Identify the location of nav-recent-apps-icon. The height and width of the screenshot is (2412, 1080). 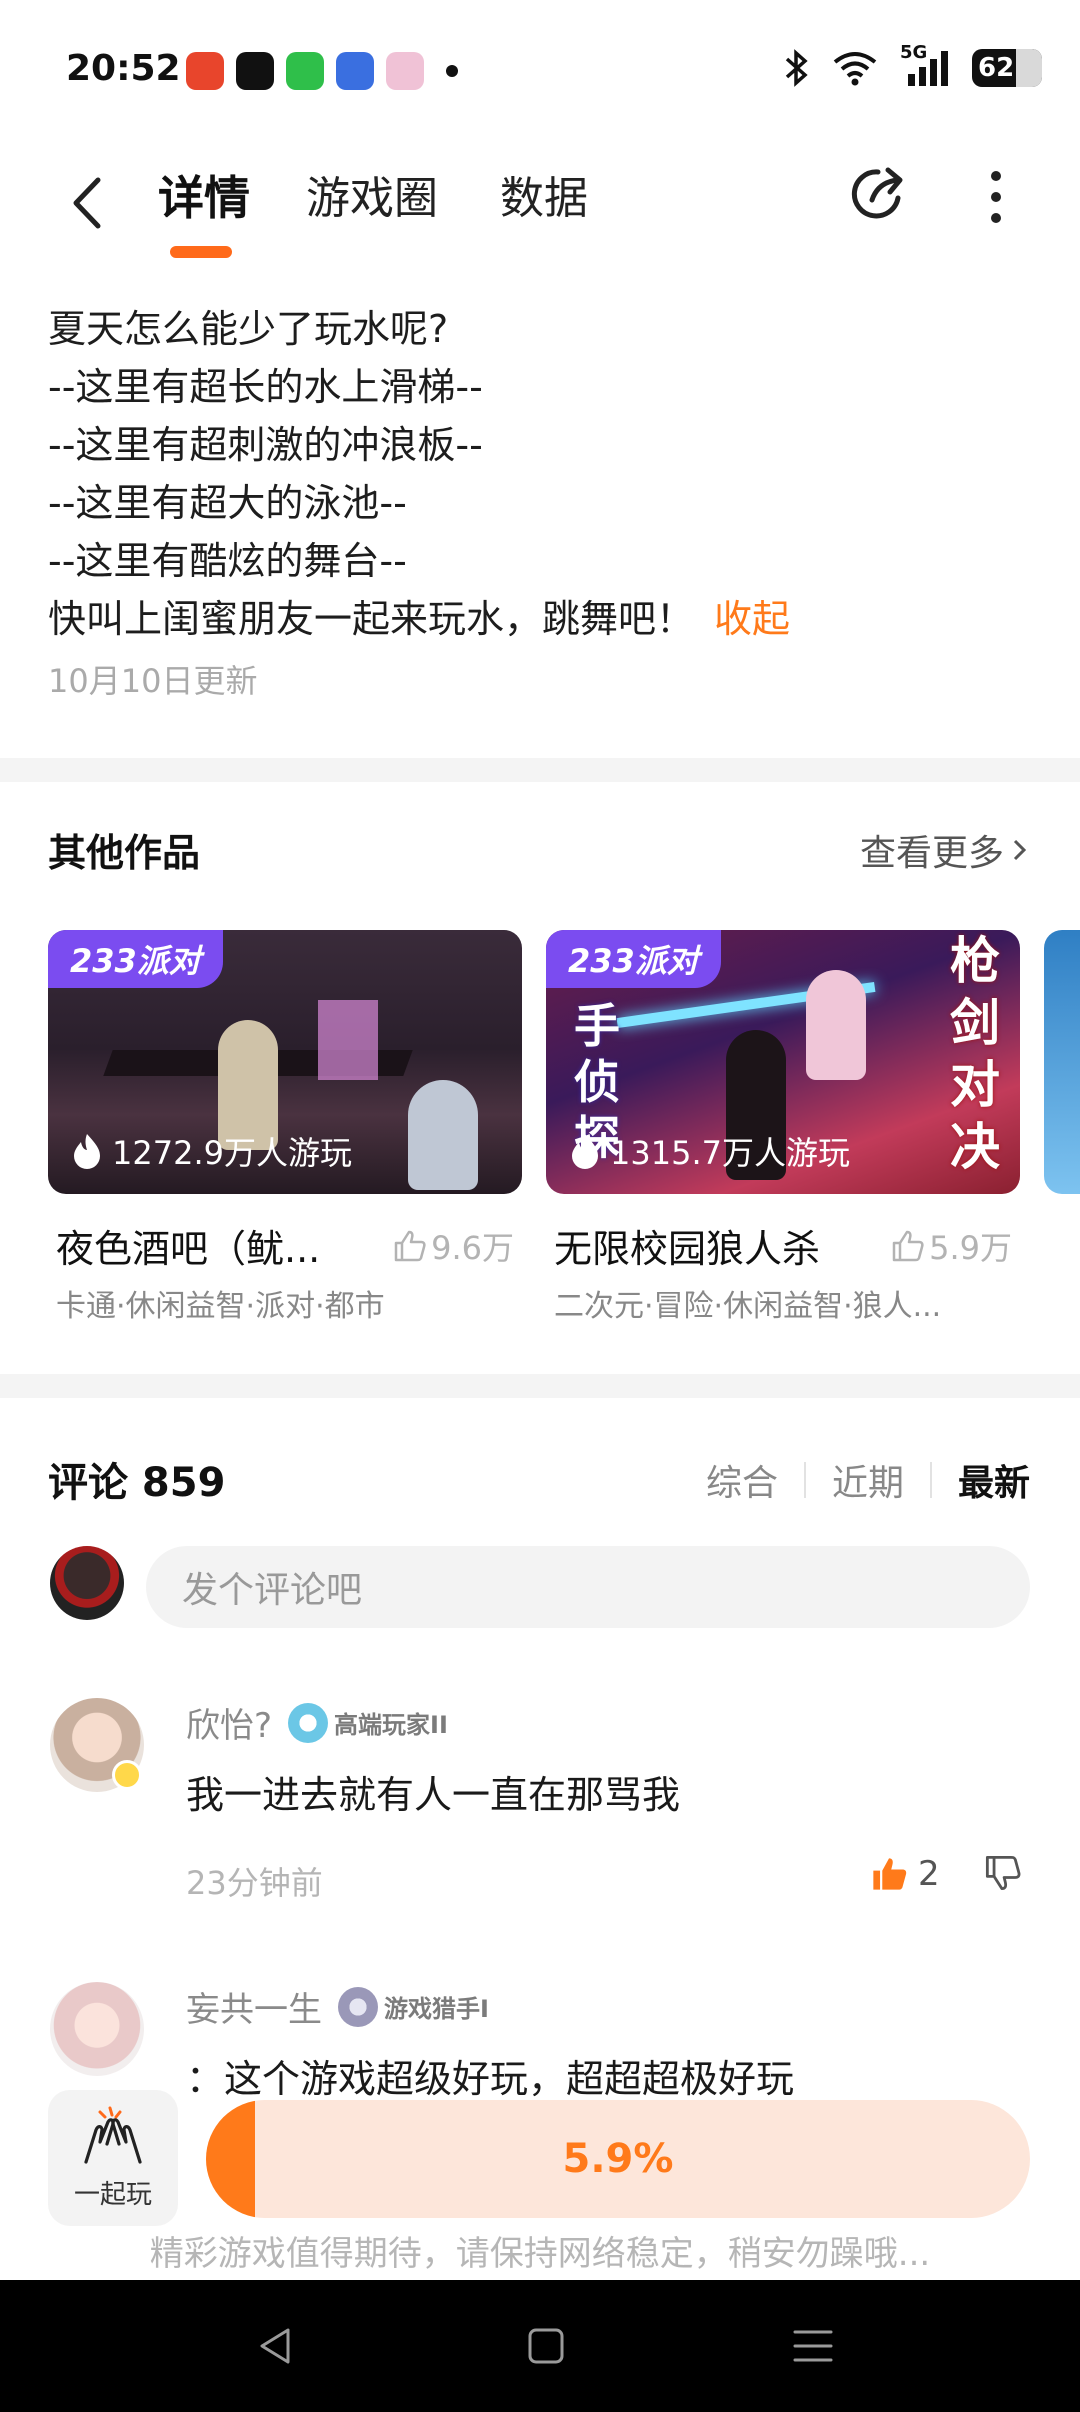
(813, 2346).